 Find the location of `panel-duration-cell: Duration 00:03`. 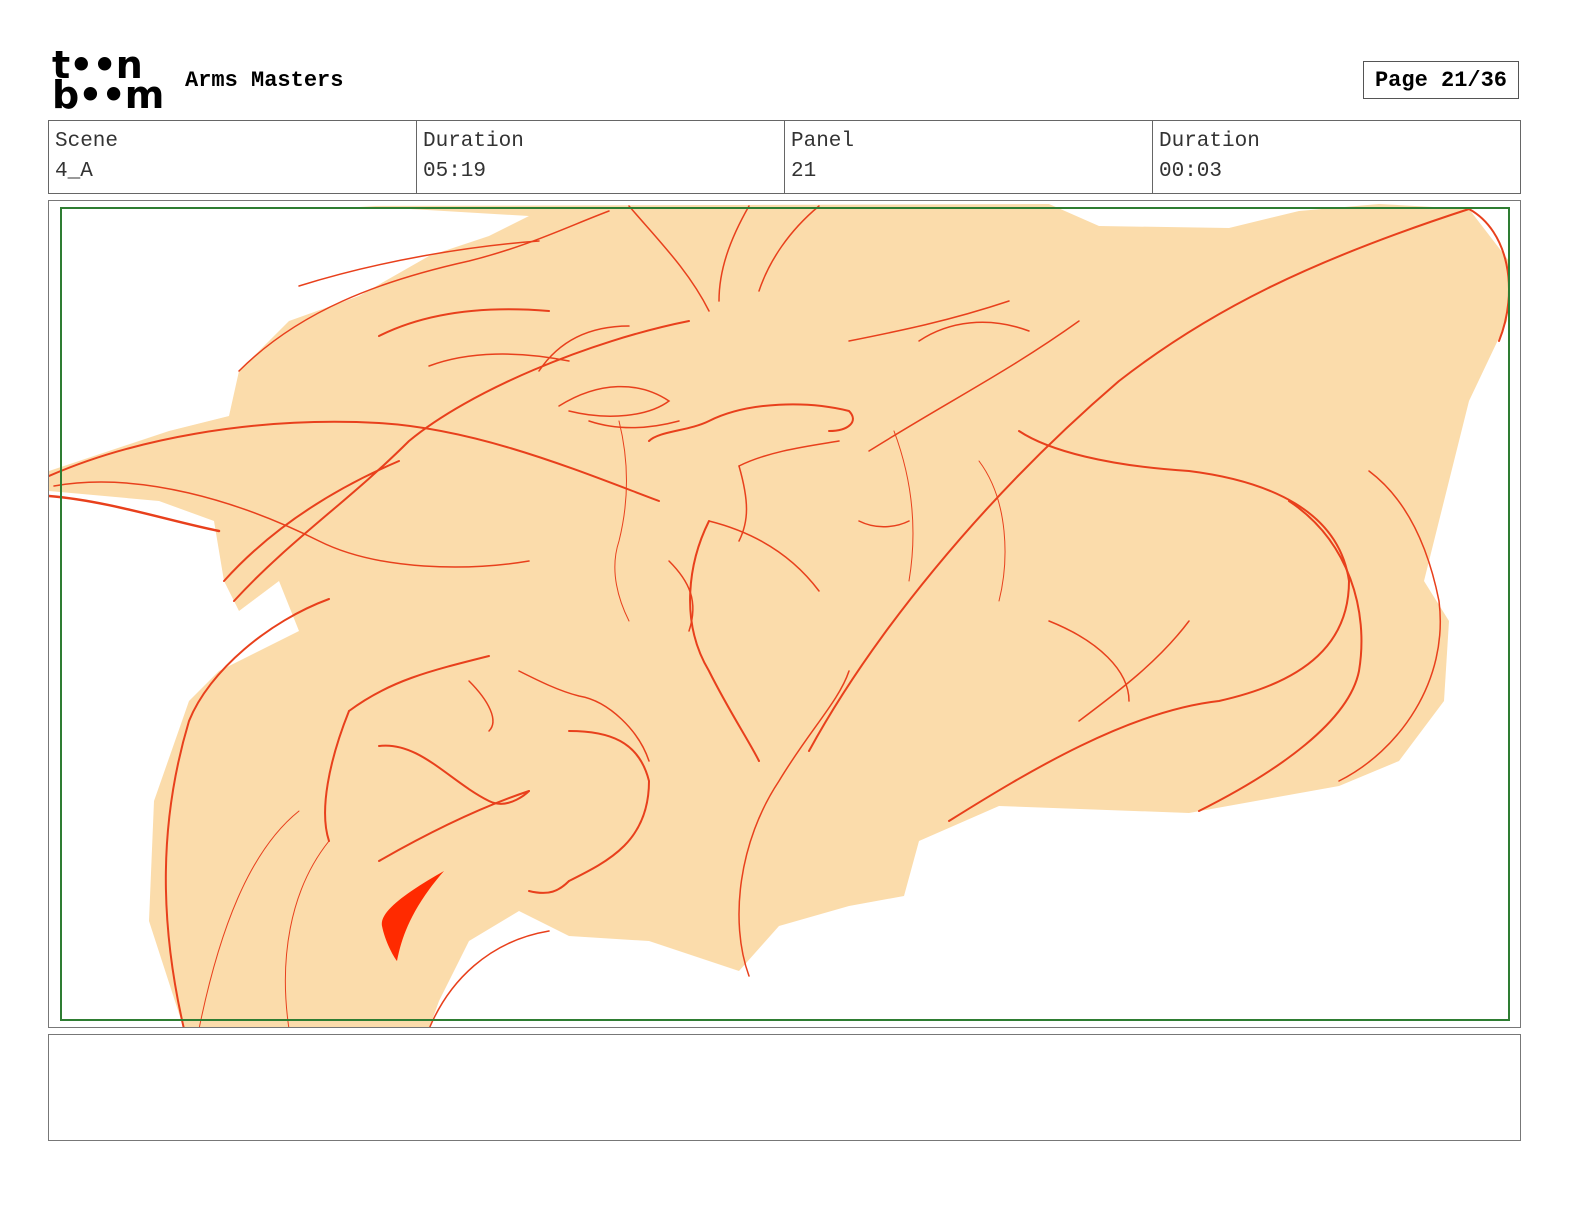

panel-duration-cell: Duration 00:03 is located at coordinates (1336, 157).